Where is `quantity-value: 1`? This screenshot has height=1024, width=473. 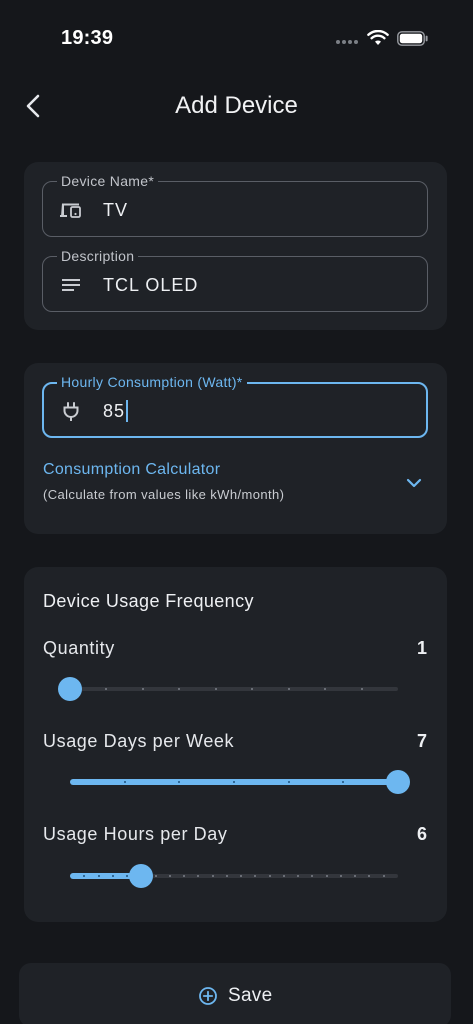 quantity-value: 1 is located at coordinates (421, 648).